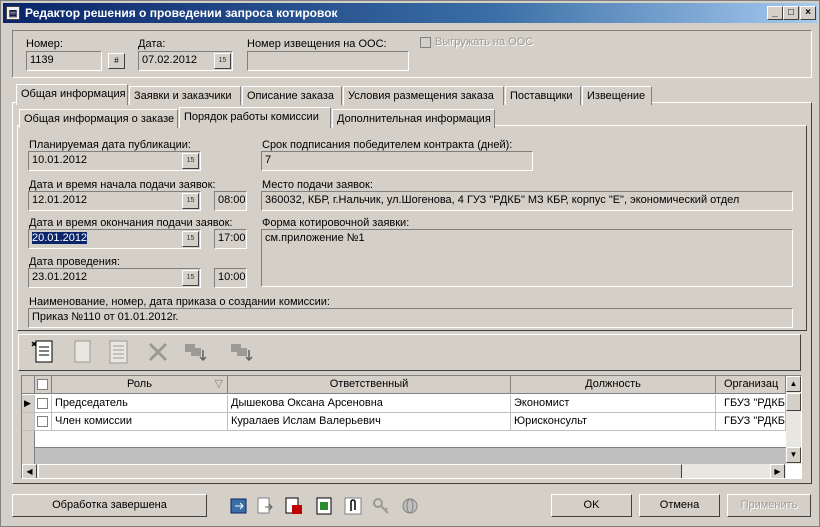  I want to click on hash-button: #, so click(116, 61).